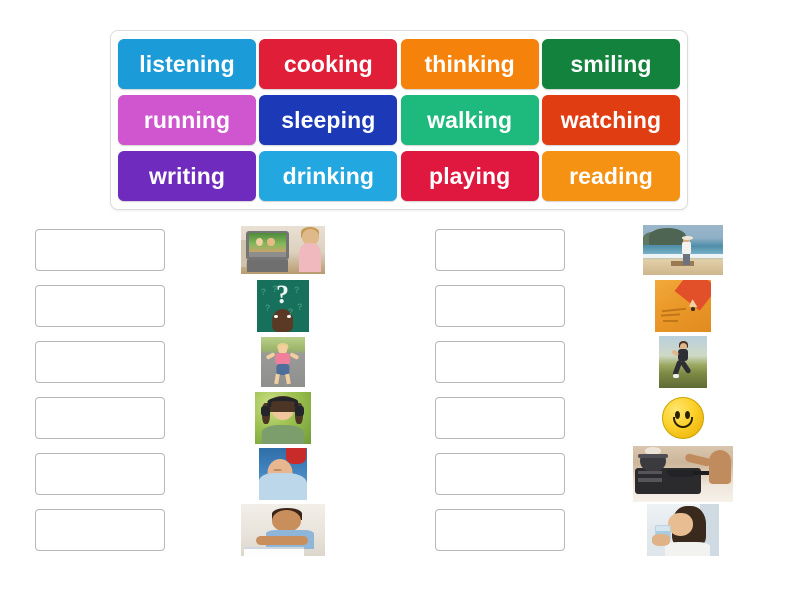 This screenshot has height=600, width=800. Describe the element at coordinates (328, 120) in the screenshot. I see `word-tile-sleeping: sleeping` at that location.